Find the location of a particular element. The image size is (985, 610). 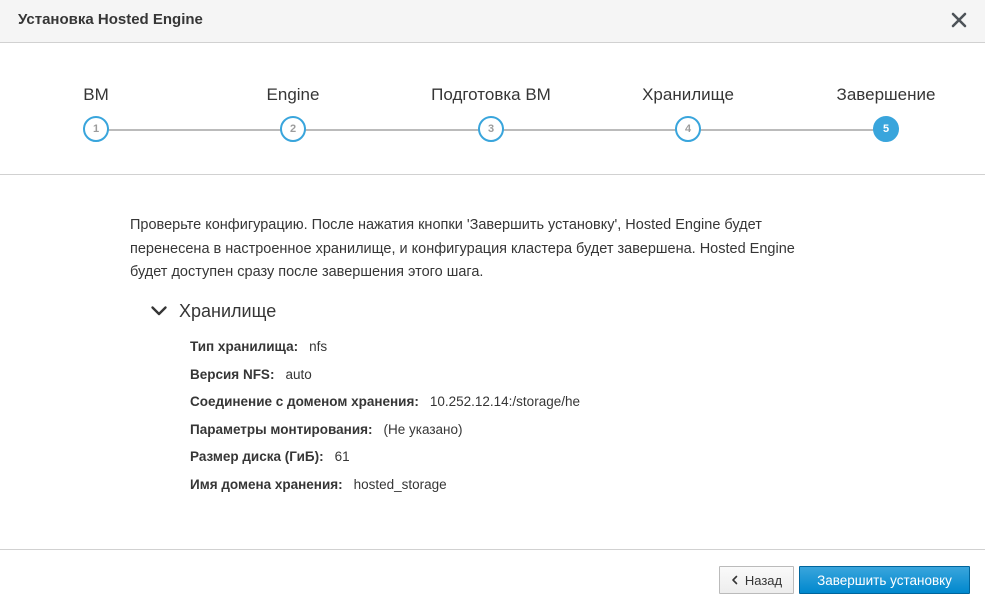

finish-deployment-button: Завершить установку is located at coordinates (884, 580).